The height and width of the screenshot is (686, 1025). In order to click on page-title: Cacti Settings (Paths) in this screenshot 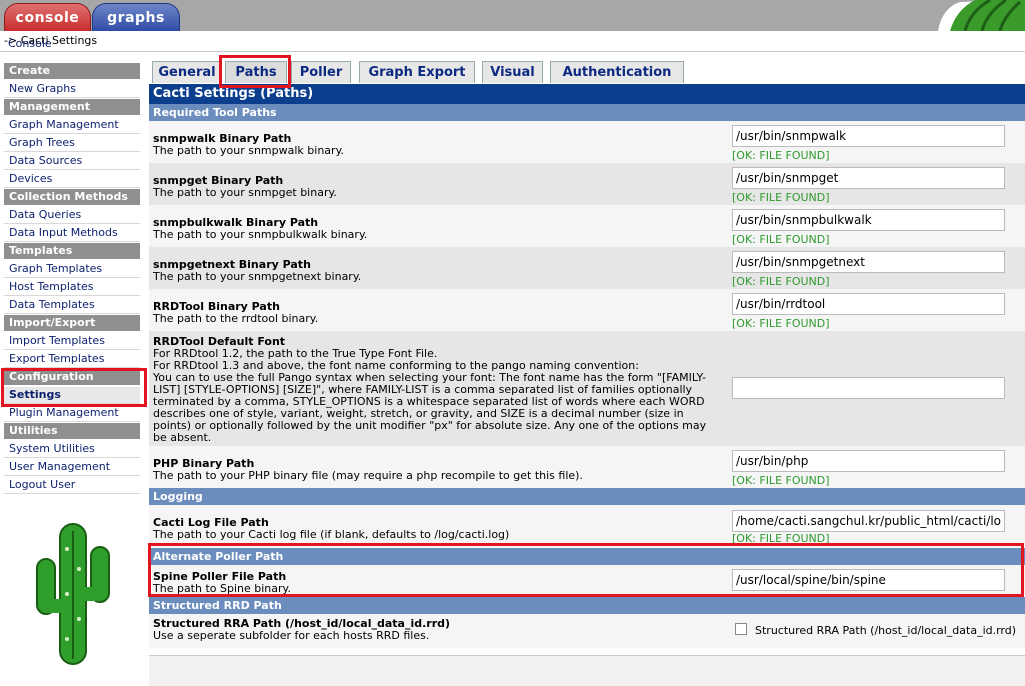, I will do `click(587, 94)`.